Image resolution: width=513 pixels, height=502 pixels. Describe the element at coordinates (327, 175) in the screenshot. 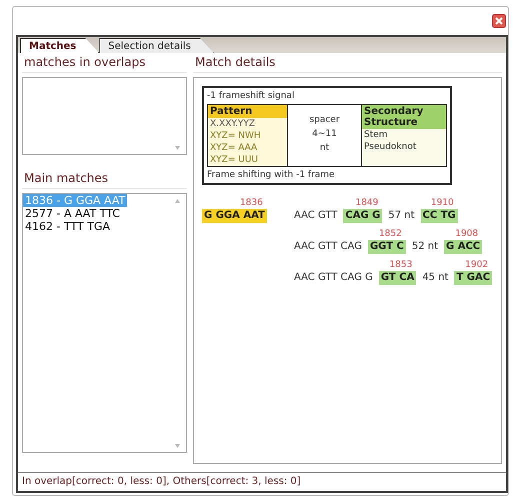

I see `card-footer: Frame shifting with -1 frame` at that location.